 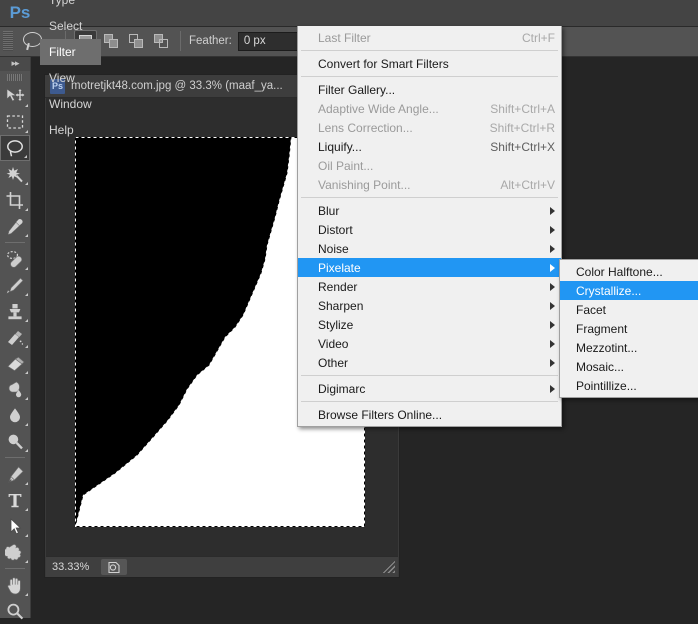 I want to click on history-brush-tool, so click(x=15, y=337).